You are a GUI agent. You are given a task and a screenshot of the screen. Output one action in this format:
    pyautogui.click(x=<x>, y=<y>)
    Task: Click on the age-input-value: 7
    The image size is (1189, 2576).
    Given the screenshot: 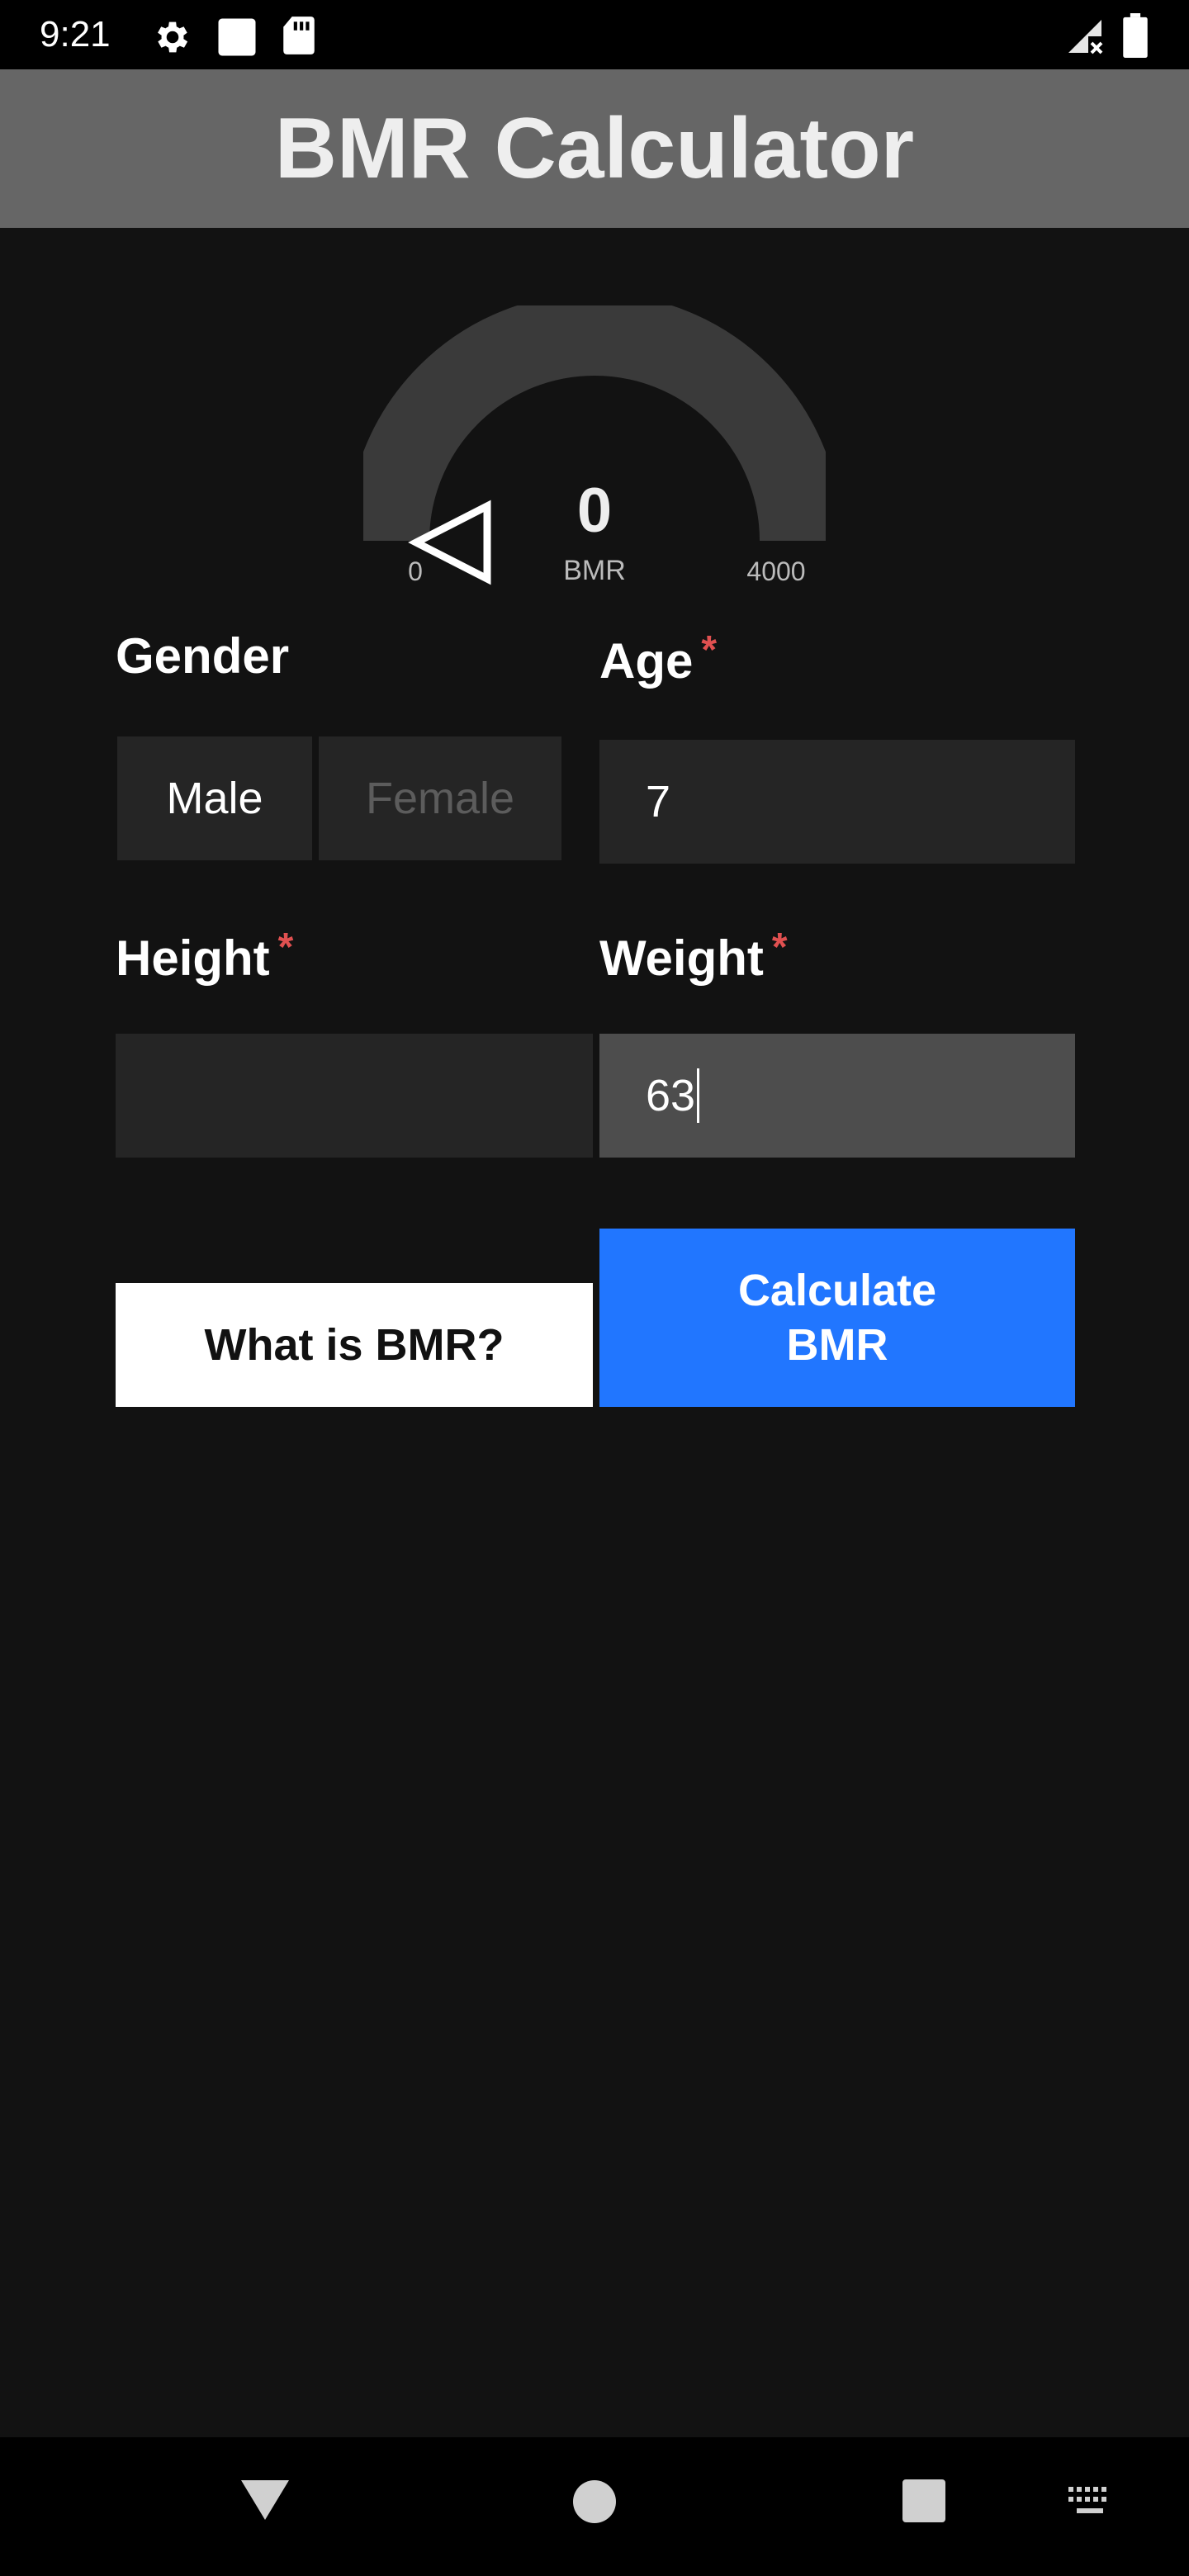 What is the action you would take?
    pyautogui.click(x=658, y=801)
    